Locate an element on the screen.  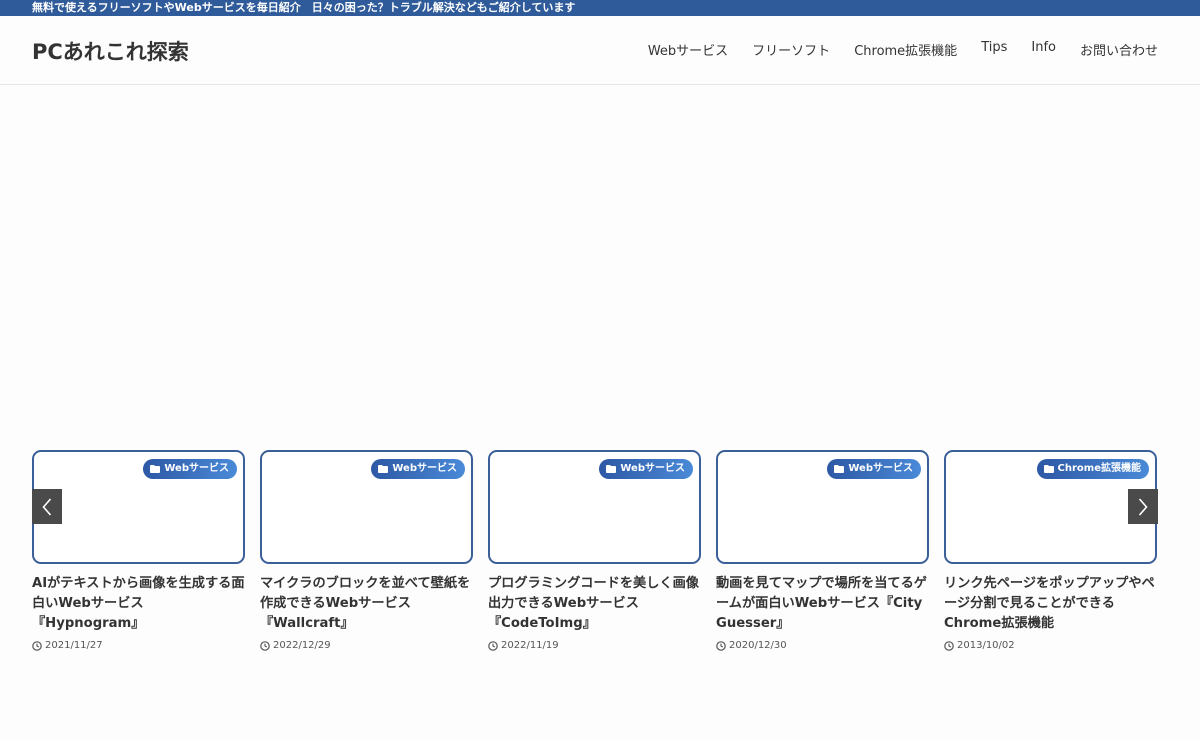
date-text: 2021/11/27 is located at coordinates (74, 645).